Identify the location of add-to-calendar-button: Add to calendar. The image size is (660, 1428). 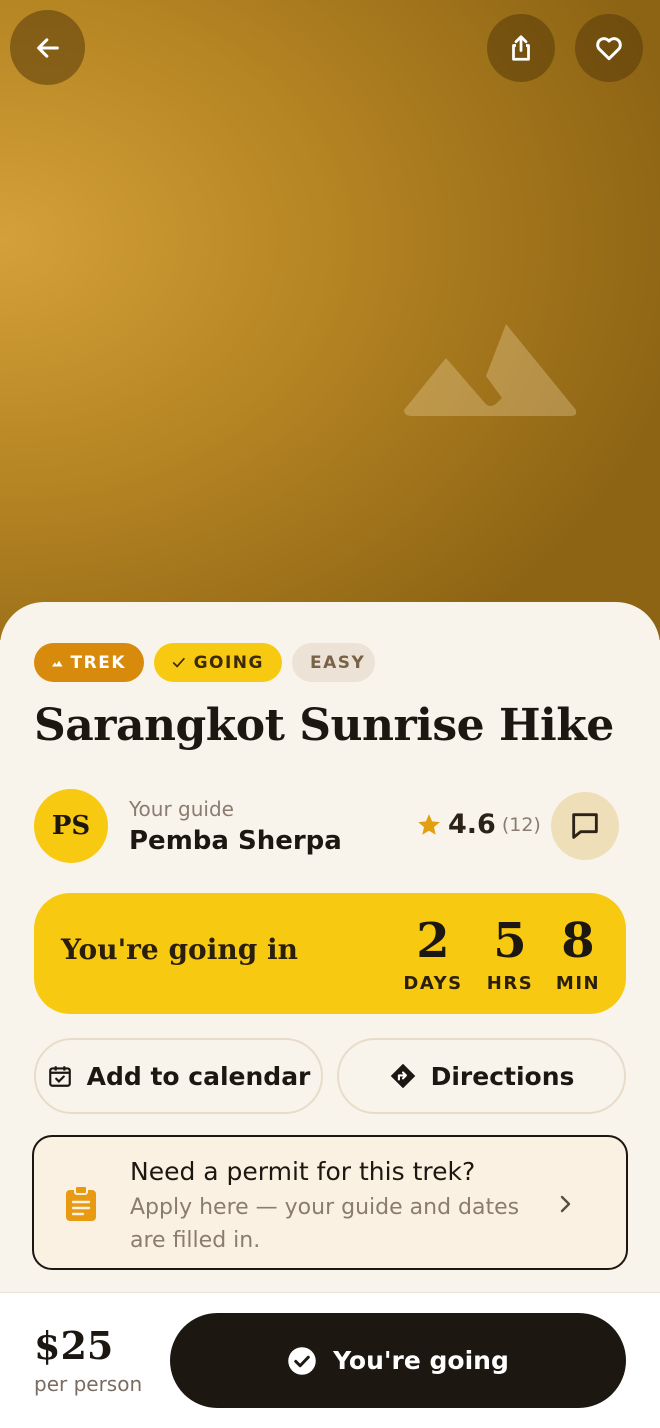
(178, 1076).